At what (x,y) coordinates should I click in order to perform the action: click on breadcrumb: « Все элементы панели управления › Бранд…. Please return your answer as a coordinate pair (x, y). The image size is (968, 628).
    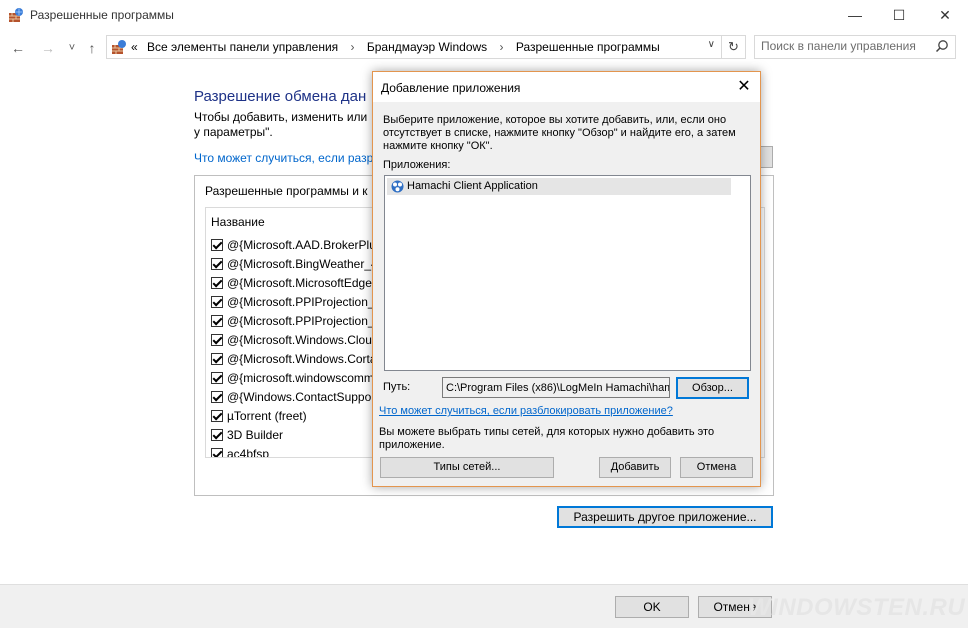
    Looking at the image, I should click on (395, 47).